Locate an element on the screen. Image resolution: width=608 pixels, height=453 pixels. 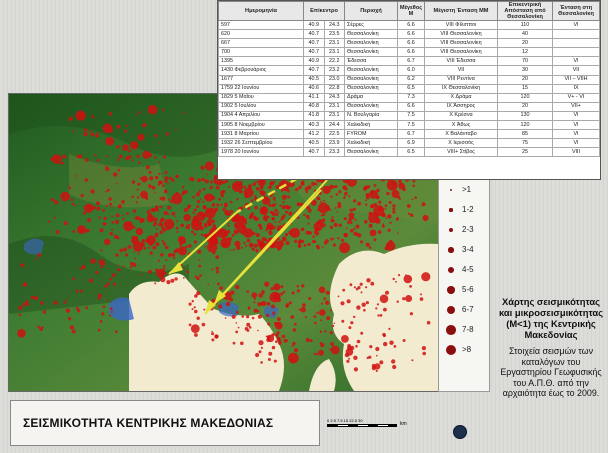
table-cell: 40.8 is located at coordinates (314, 106).